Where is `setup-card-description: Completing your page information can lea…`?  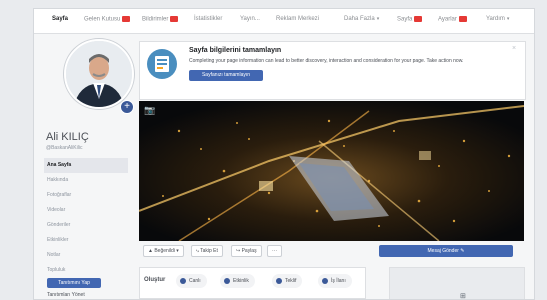
setup-card-description: Completing your page information can lea… is located at coordinates (326, 61).